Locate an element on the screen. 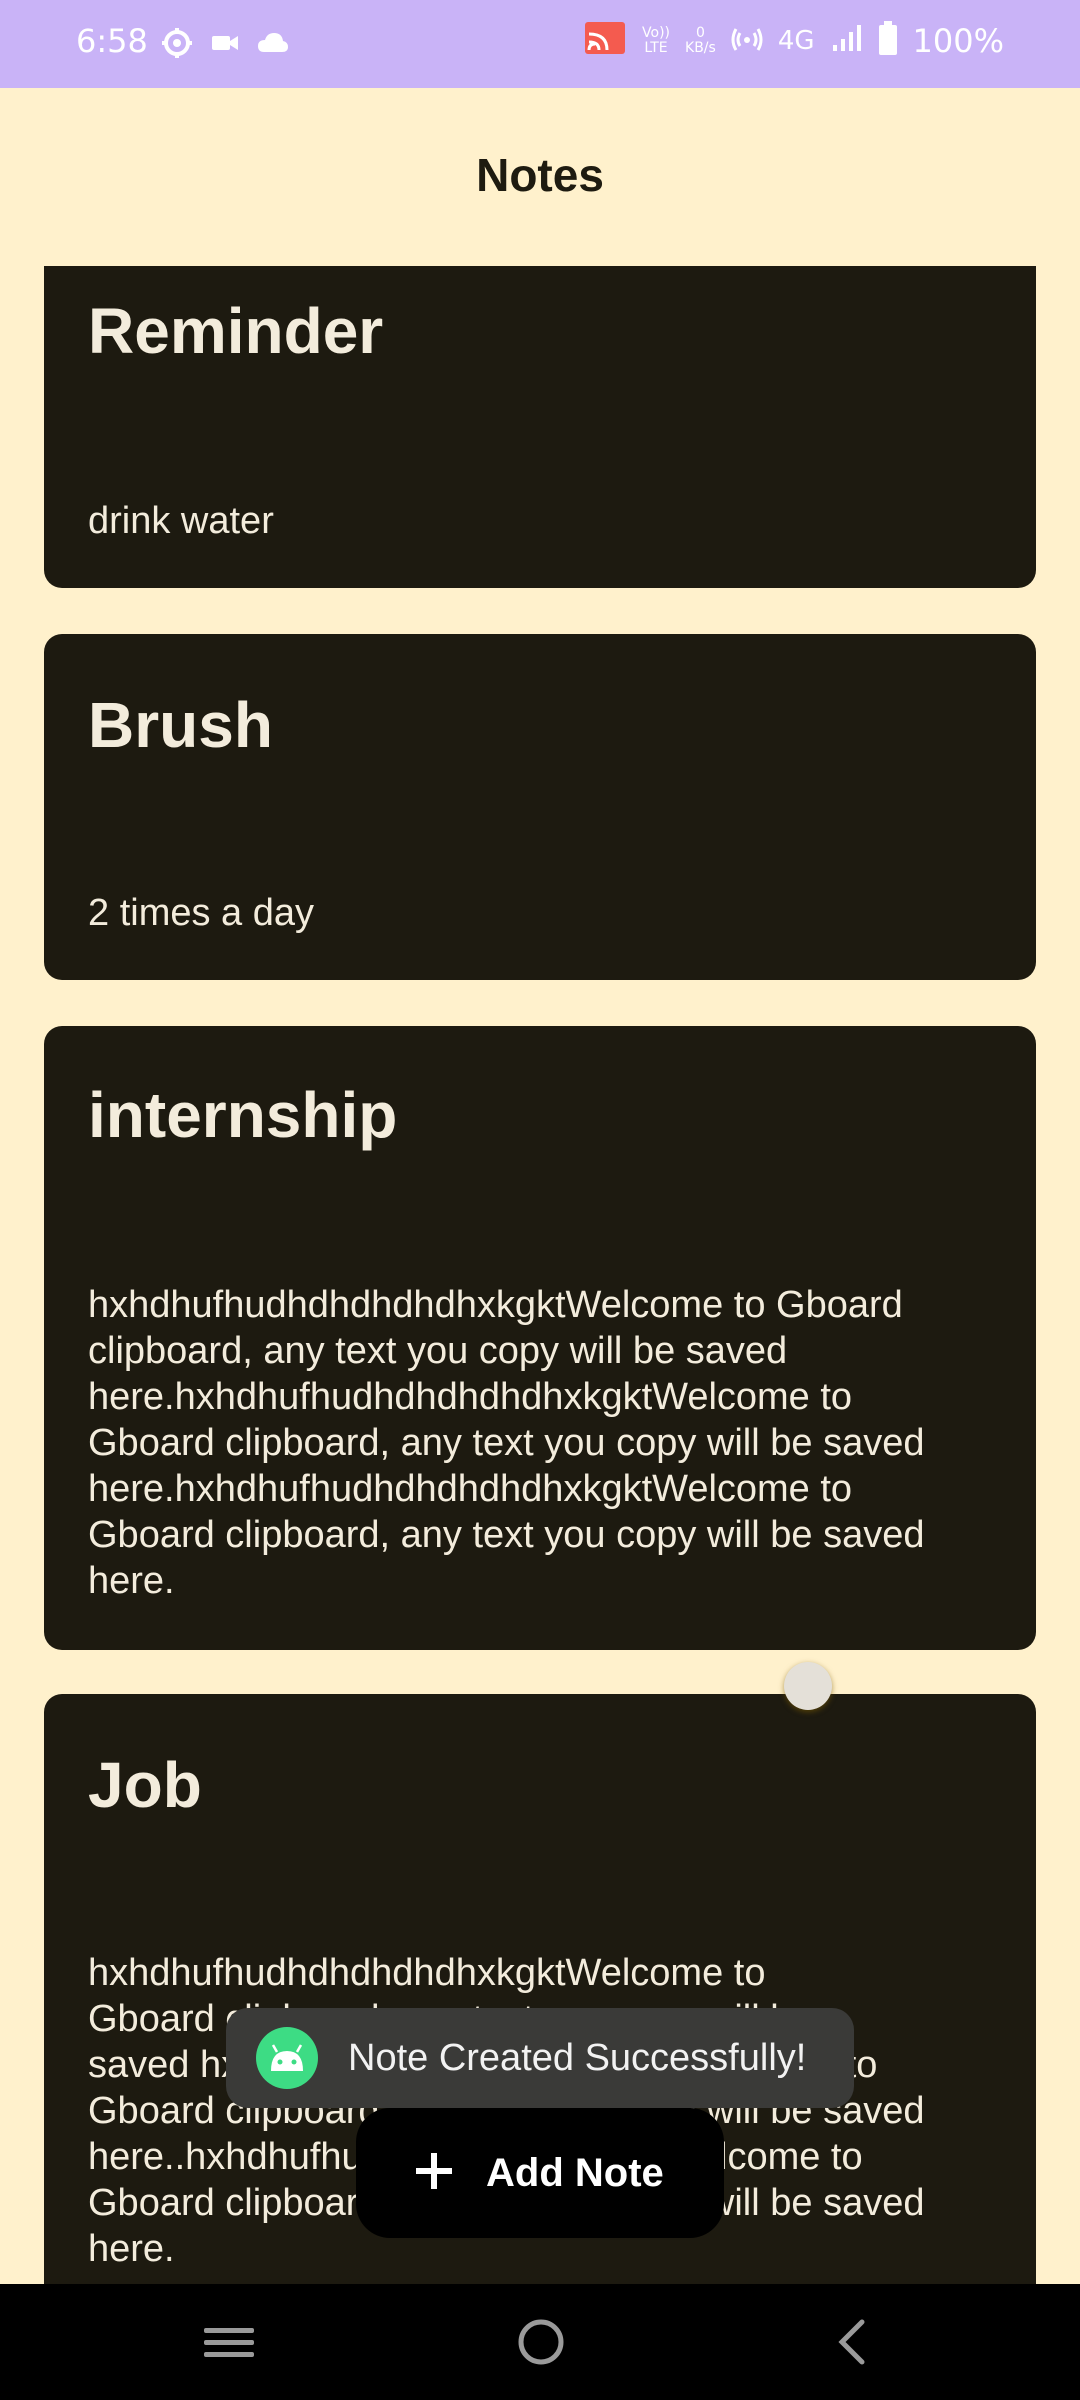  network-type: 4G is located at coordinates (796, 40).